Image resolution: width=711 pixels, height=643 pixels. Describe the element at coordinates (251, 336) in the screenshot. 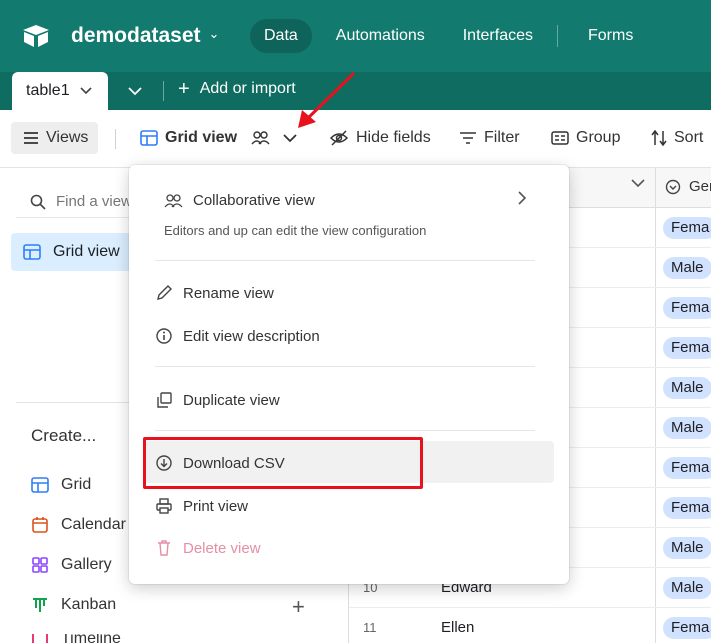

I see `edit-view-description-label: Edit view description` at that location.